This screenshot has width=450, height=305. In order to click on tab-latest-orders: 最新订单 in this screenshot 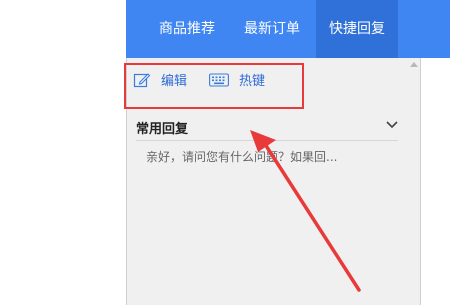, I will do `click(272, 29)`.